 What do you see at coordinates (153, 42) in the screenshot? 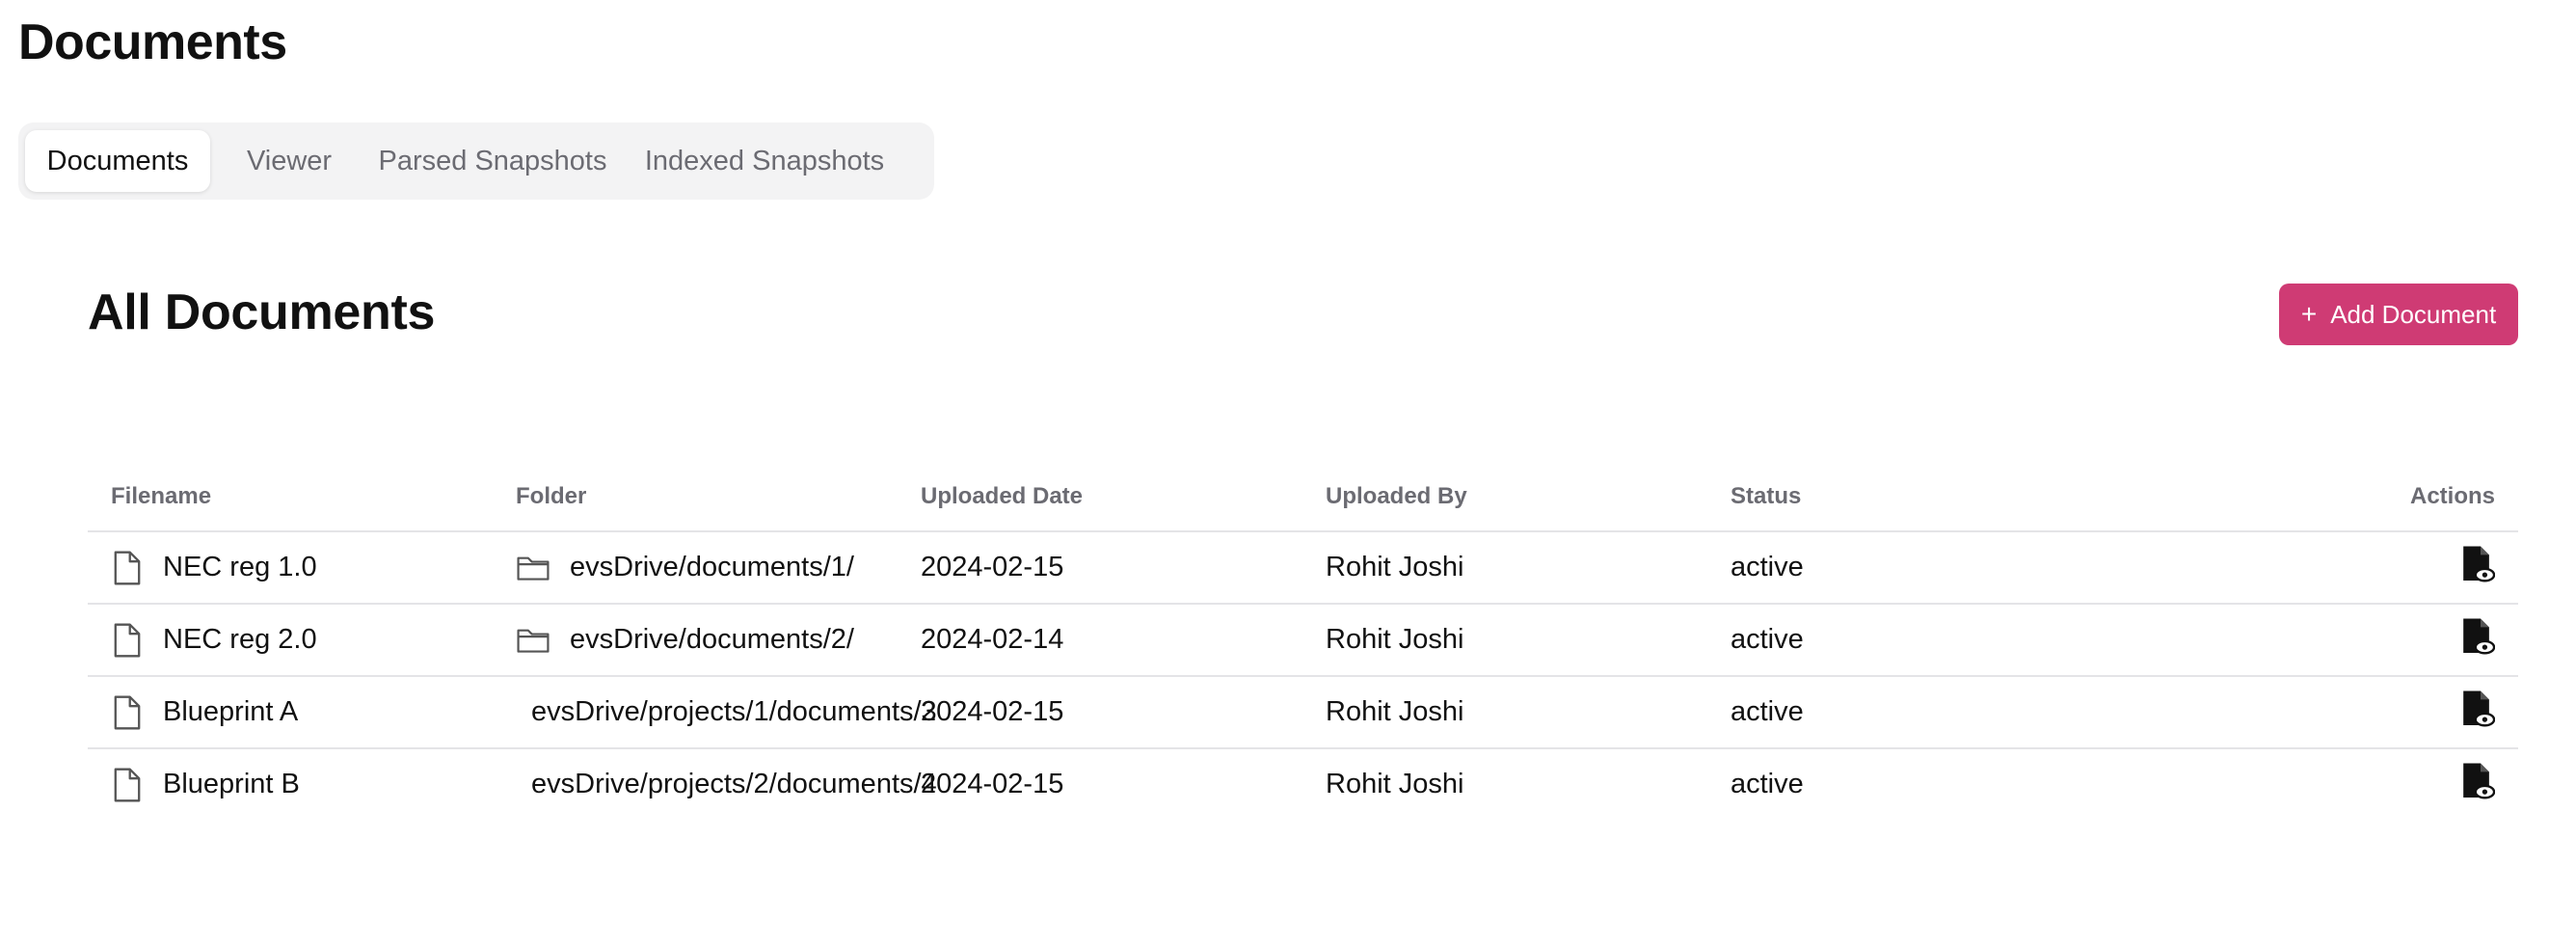
I see `page-title: Documents` at bounding box center [153, 42].